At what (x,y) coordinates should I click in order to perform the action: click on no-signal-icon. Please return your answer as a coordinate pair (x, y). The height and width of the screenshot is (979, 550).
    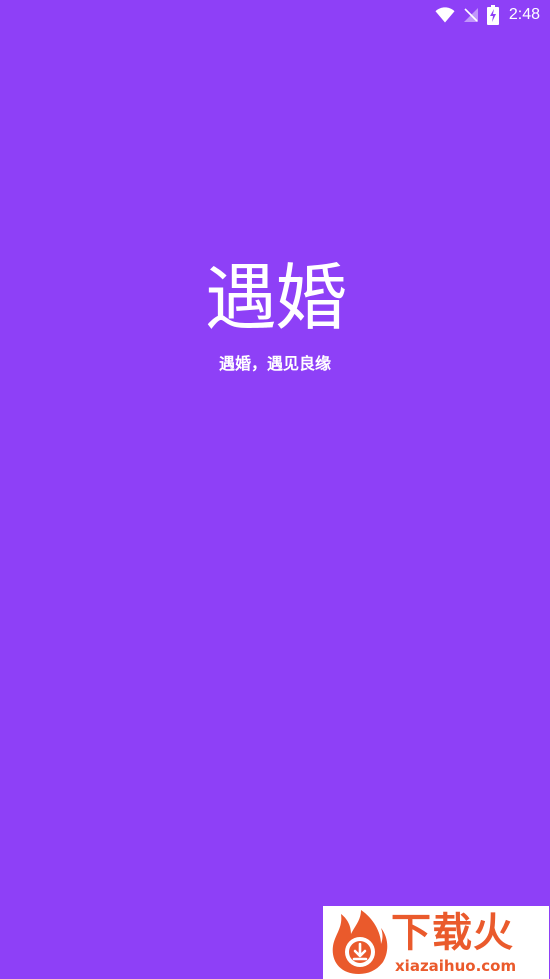
    Looking at the image, I should click on (471, 15).